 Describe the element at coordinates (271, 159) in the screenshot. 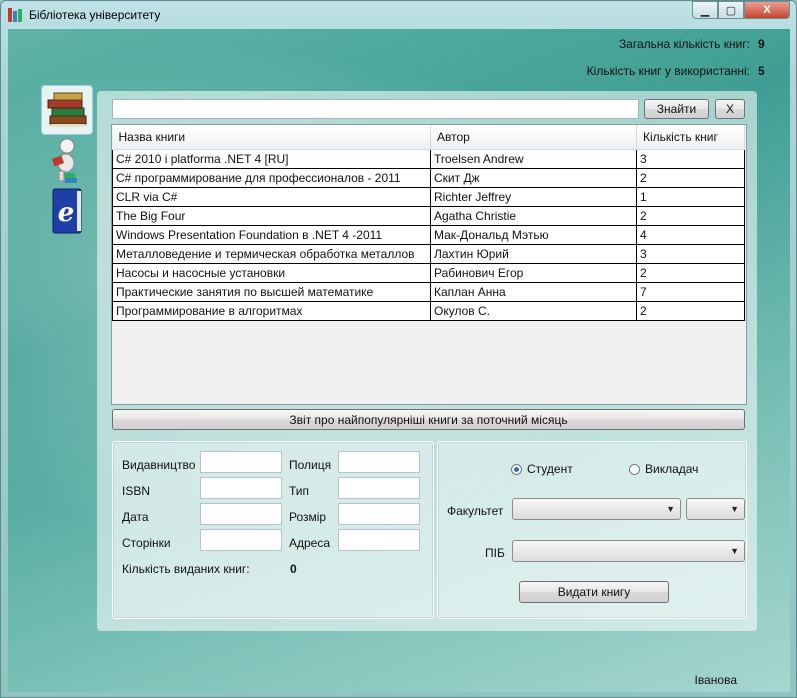

I see `cell-title: C# 2010 і platforma .NET 4 [RU]` at that location.